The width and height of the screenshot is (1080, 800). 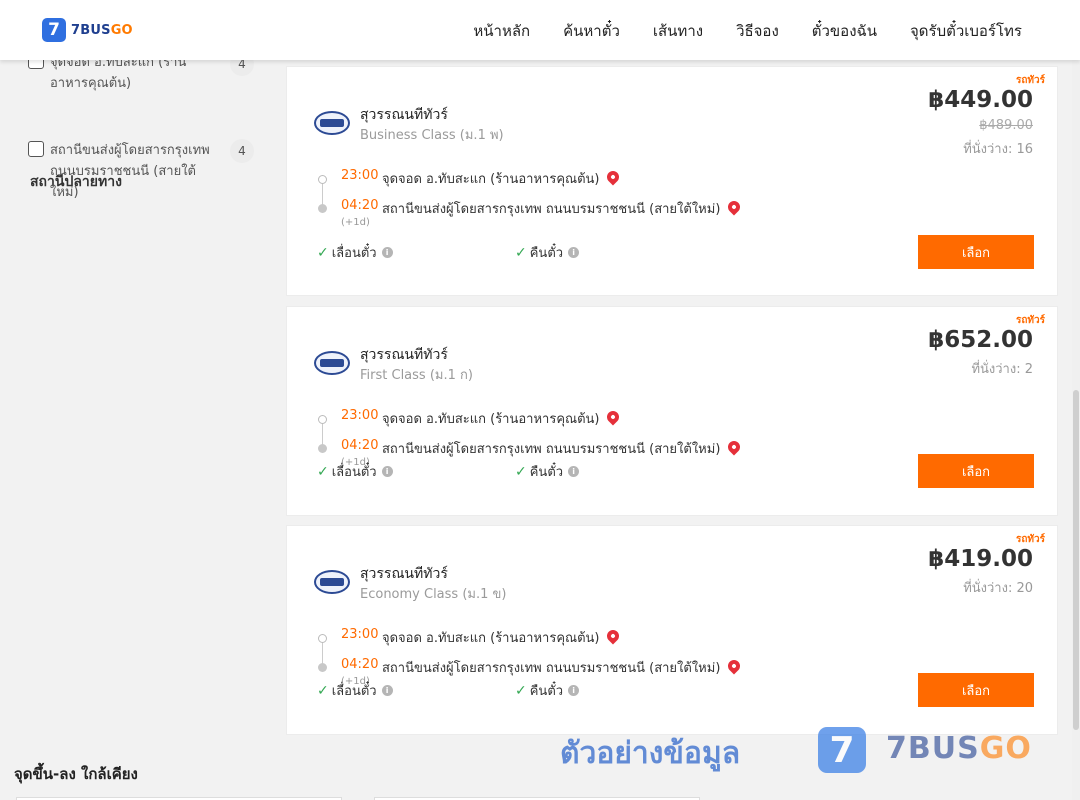 What do you see at coordinates (842, 750) in the screenshot?
I see `watermark-logo-icon: 7` at bounding box center [842, 750].